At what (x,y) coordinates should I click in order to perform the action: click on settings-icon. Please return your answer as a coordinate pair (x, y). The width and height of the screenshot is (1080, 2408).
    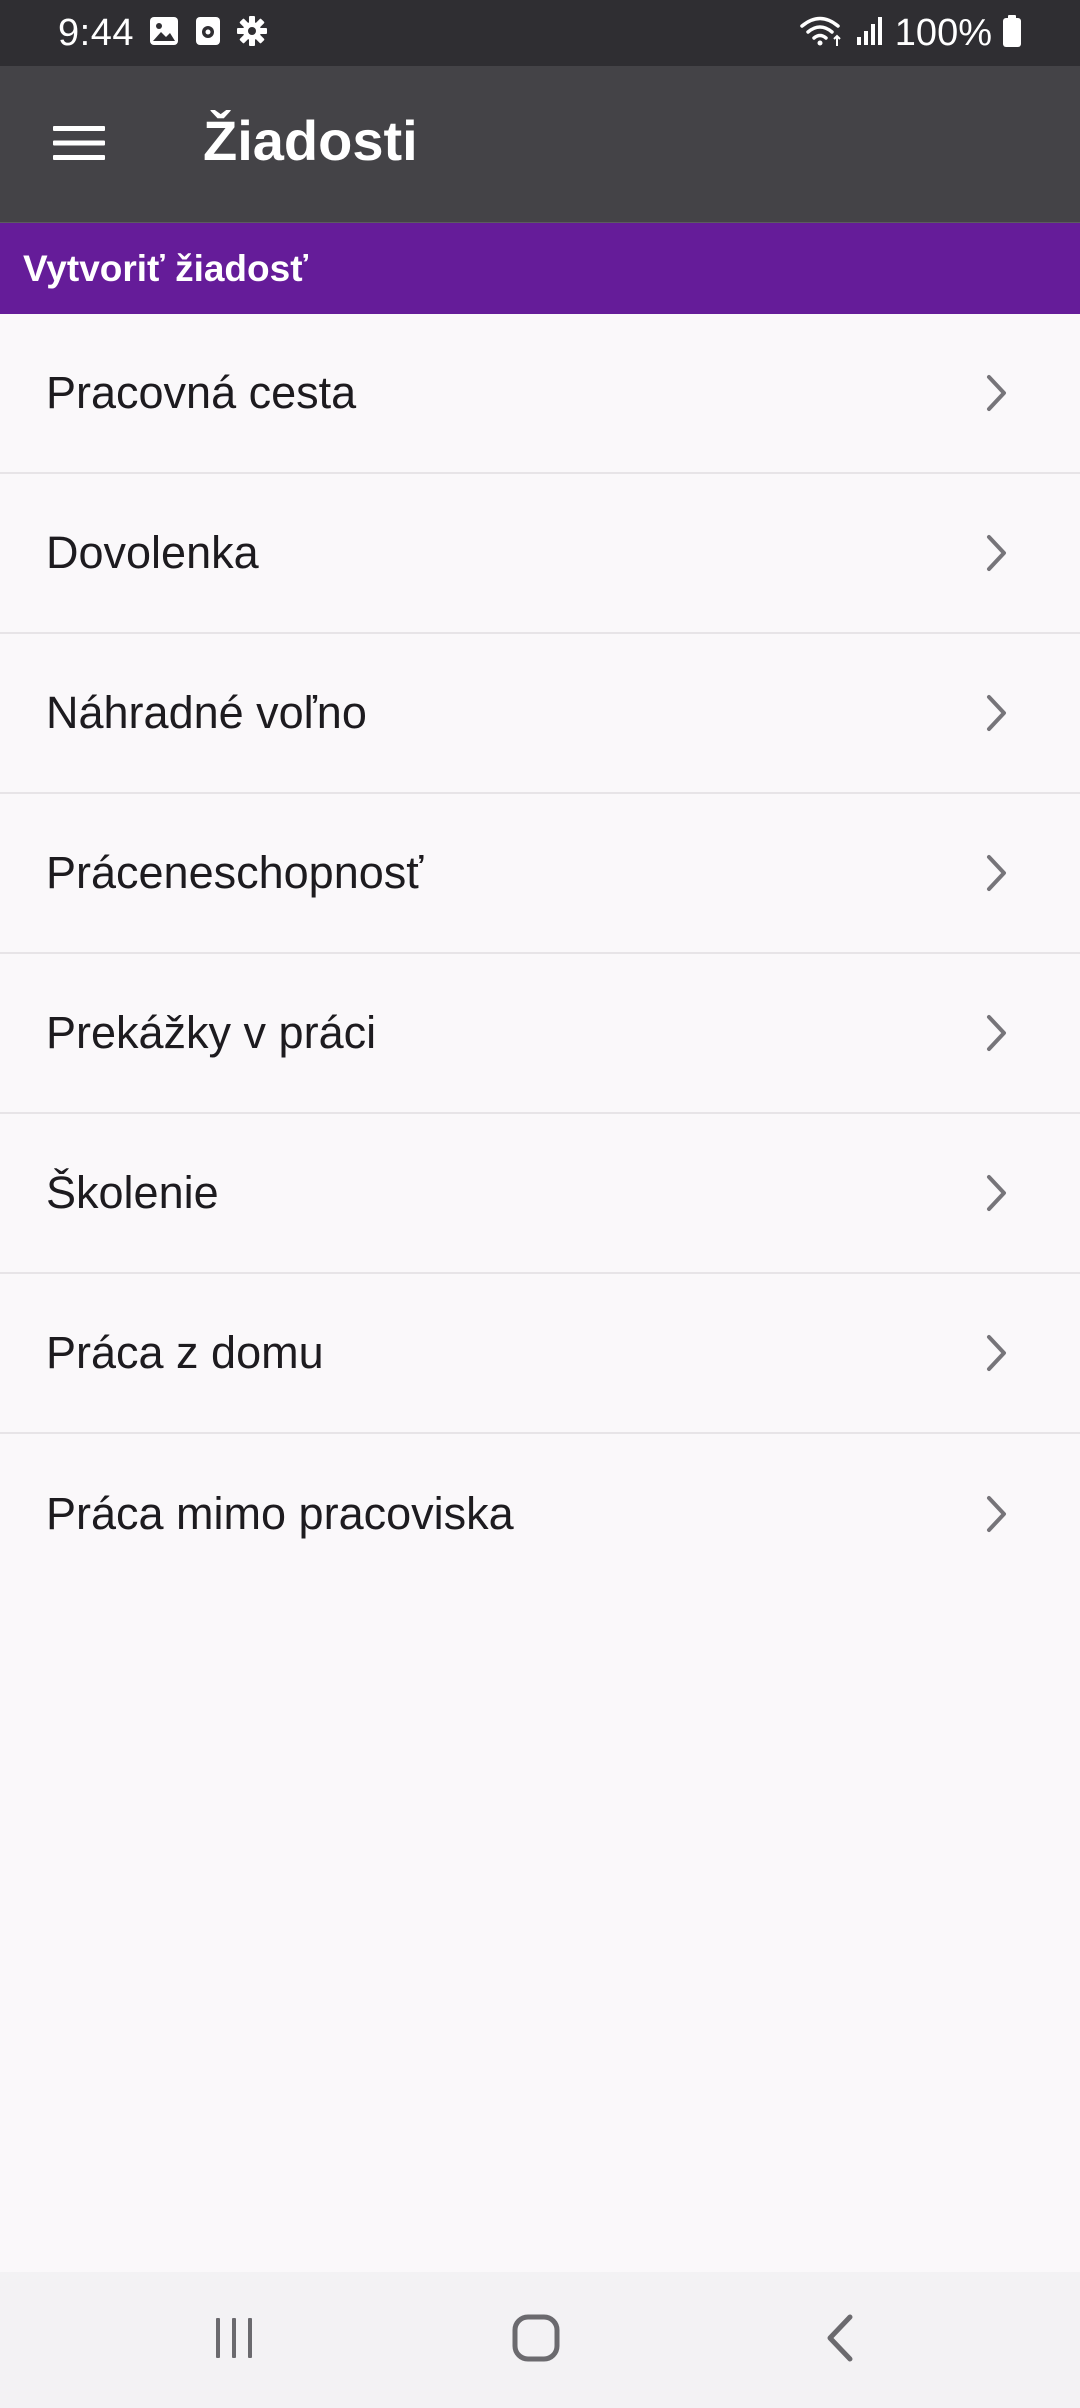
    Looking at the image, I should click on (252, 31).